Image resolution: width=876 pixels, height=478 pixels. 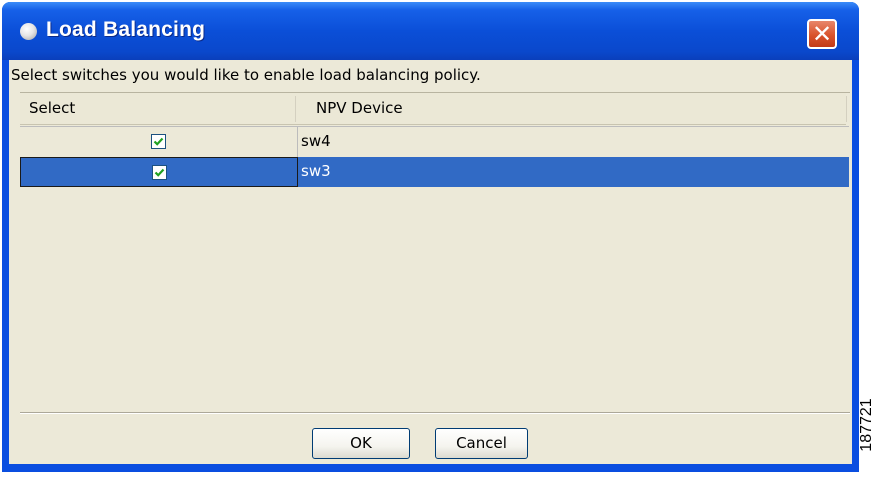 I want to click on ok-button: OK, so click(x=361, y=443).